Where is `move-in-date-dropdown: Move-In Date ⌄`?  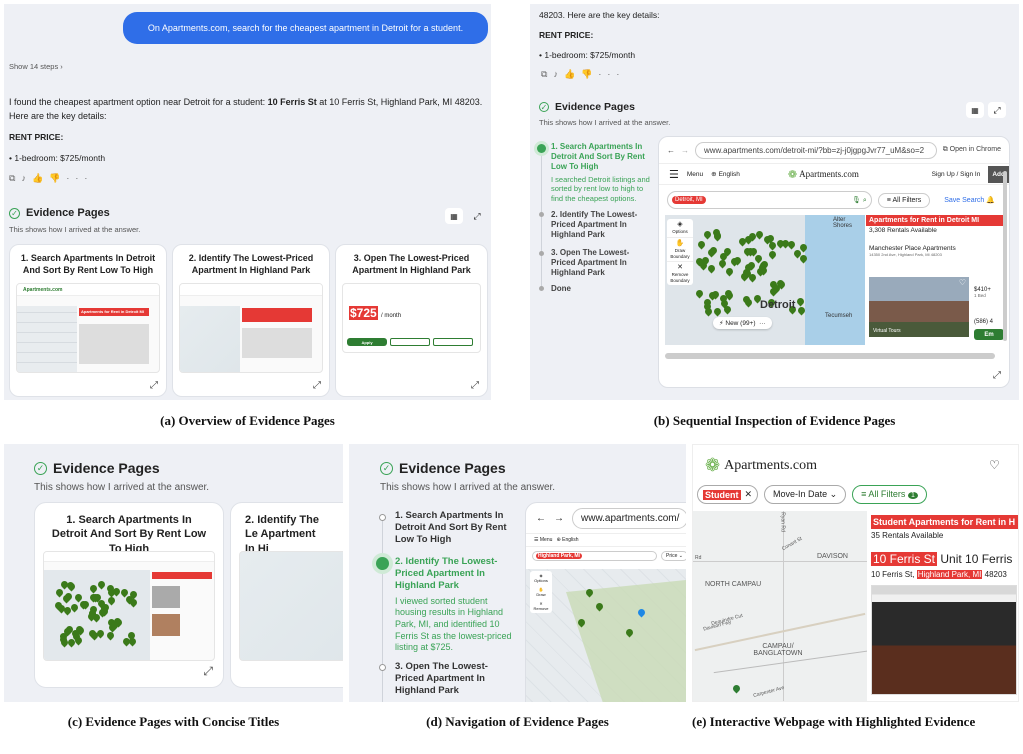
move-in-date-dropdown: Move-In Date ⌄ is located at coordinates (805, 494).